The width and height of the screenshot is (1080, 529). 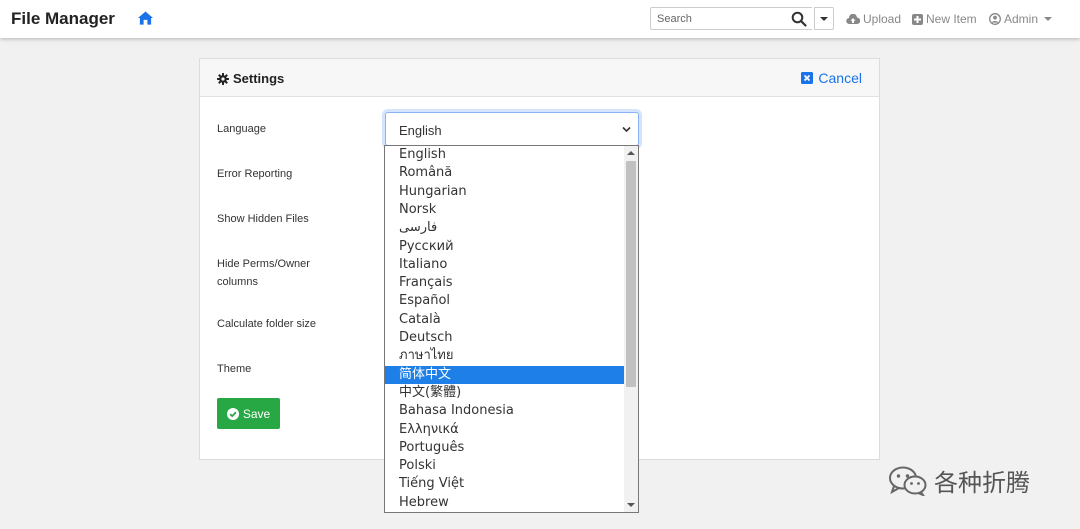 I want to click on admin-menu: Admin, so click(x=1021, y=19).